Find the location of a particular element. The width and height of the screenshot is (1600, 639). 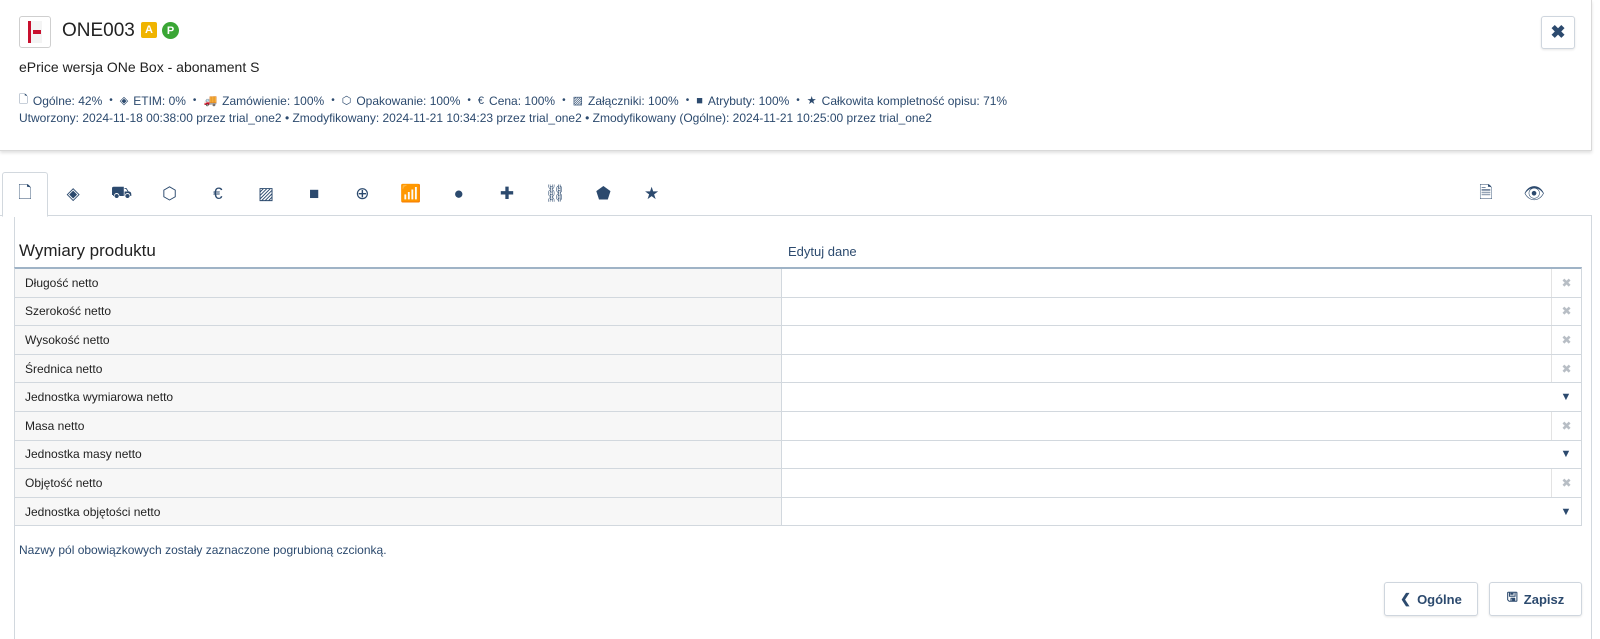

stat-item: € Cena: 100% is located at coordinates (516, 101).